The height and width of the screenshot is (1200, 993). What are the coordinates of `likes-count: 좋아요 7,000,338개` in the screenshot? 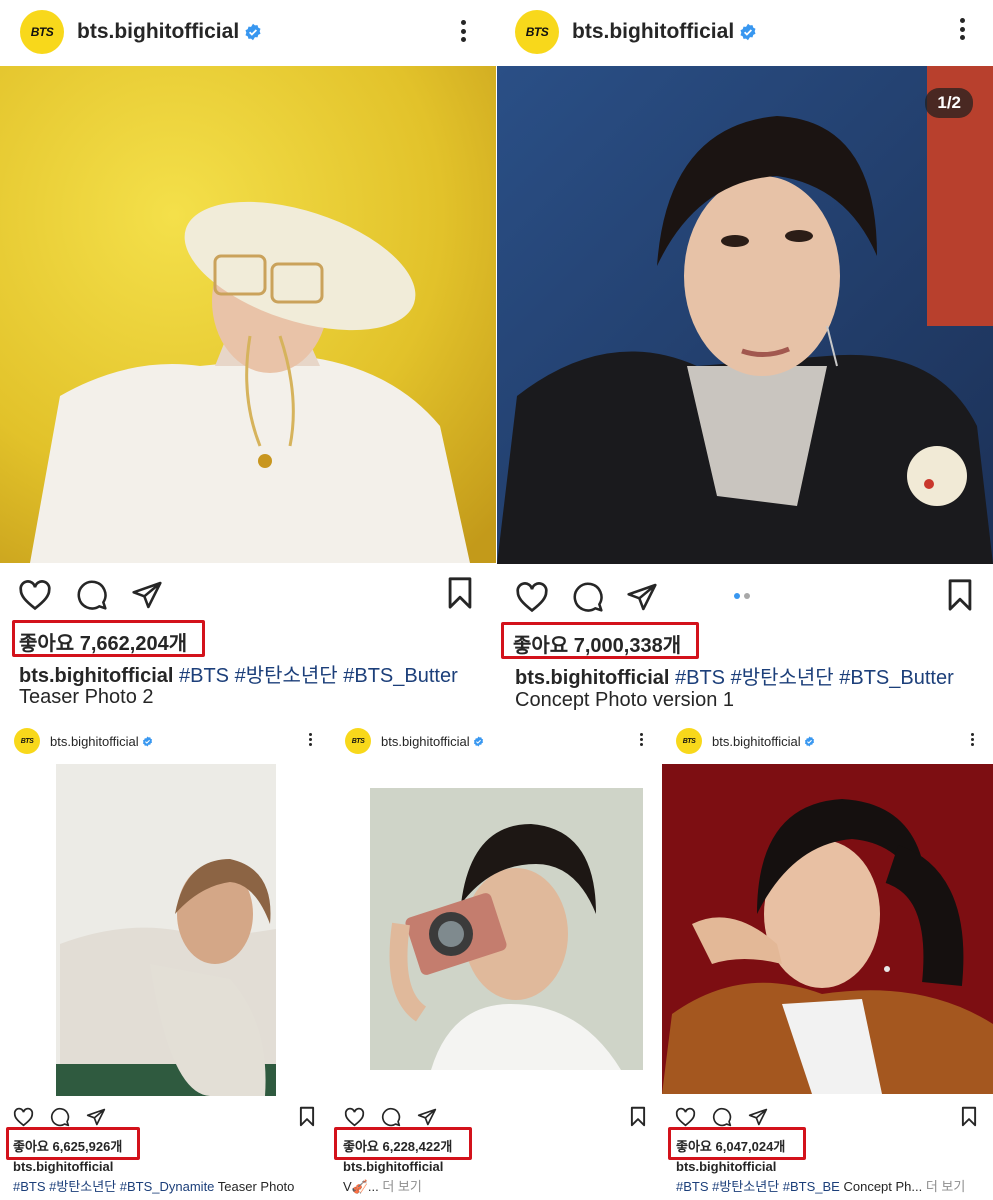 It's located at (597, 643).